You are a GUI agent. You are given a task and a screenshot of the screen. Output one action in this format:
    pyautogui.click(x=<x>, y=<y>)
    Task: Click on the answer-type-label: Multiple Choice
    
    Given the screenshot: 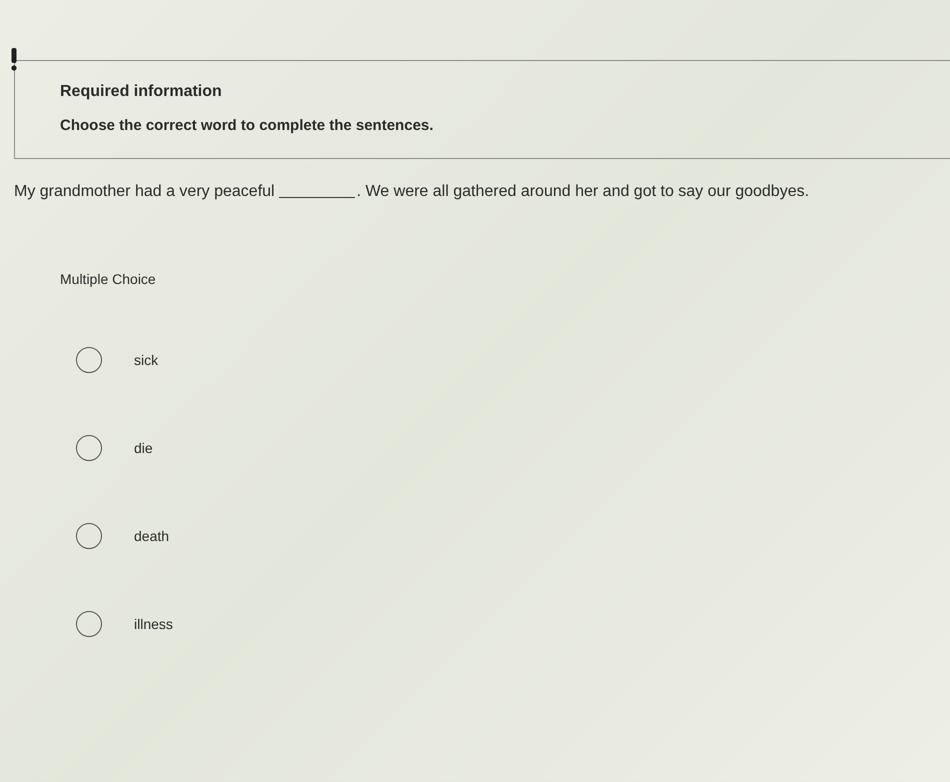 What is the action you would take?
    pyautogui.click(x=108, y=279)
    